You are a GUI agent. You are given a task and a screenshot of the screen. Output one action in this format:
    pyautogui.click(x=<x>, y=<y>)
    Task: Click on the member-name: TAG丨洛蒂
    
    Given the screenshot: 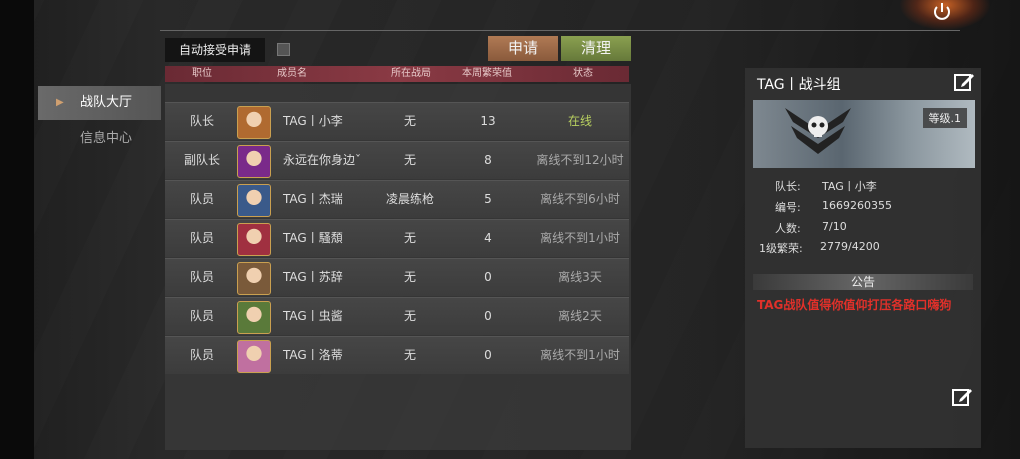 What is the action you would take?
    pyautogui.click(x=313, y=355)
    